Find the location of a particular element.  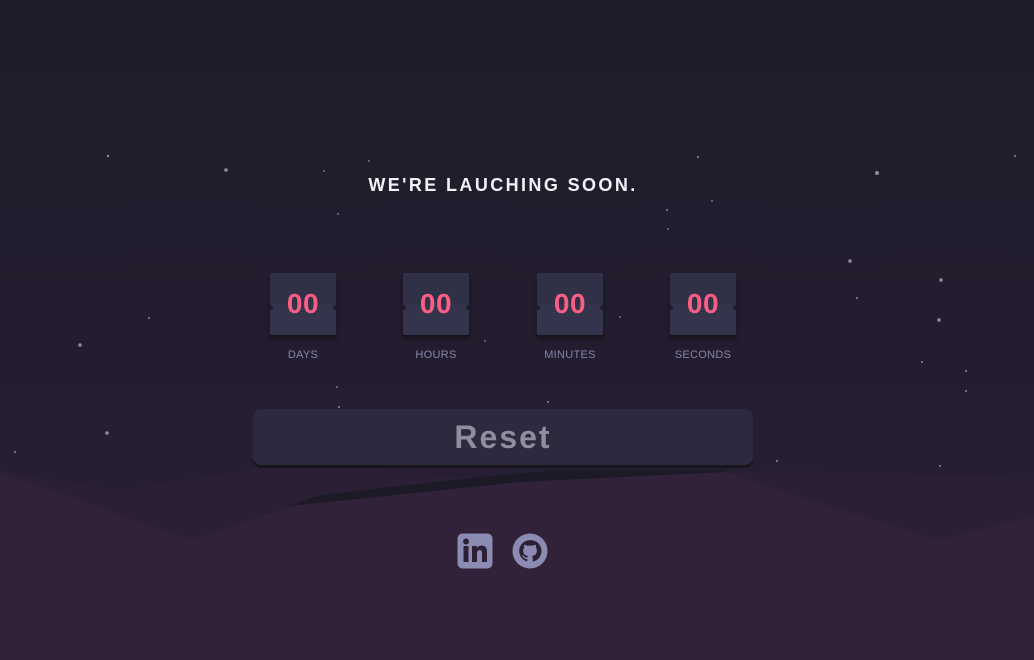

countdown-days: 00 DAYS is located at coordinates (303, 317).